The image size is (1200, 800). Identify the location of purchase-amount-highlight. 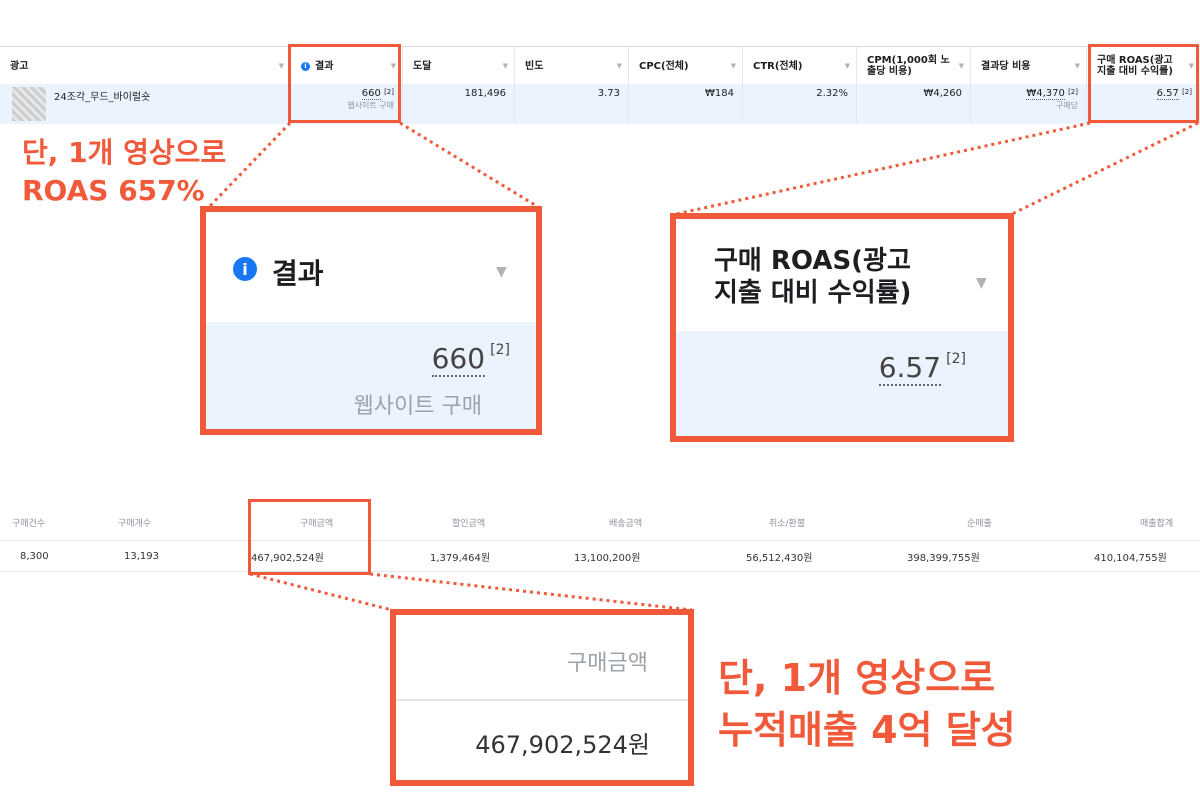
(309, 537).